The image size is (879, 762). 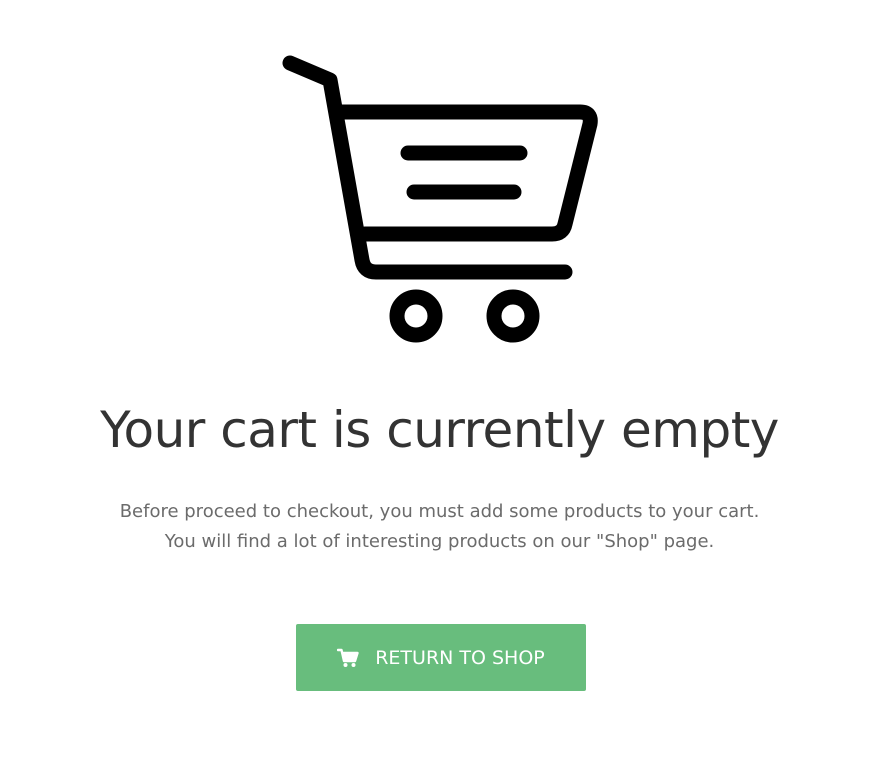 I want to click on return-to-shop-button: RETURN TO SHOP, so click(x=441, y=657).